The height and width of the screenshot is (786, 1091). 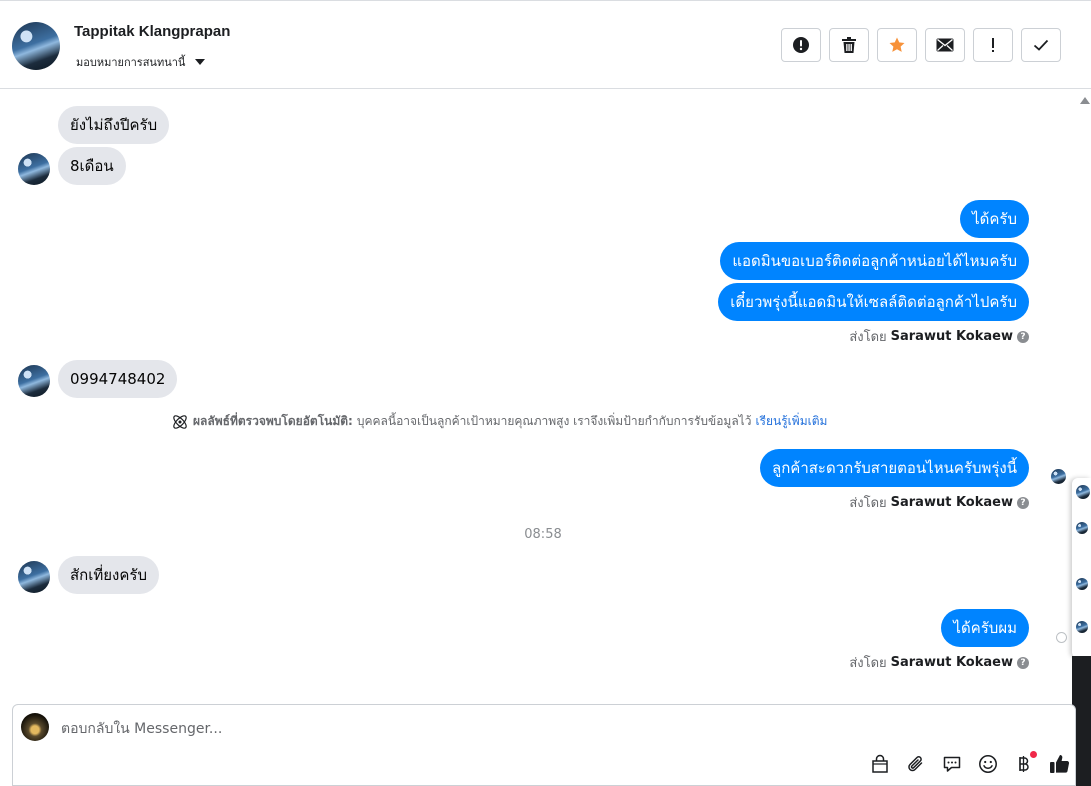 What do you see at coordinates (545, 44) in the screenshot?
I see `conversation-header: Tappitak Klangprapan มอบหมายการสนทนานี้` at bounding box center [545, 44].